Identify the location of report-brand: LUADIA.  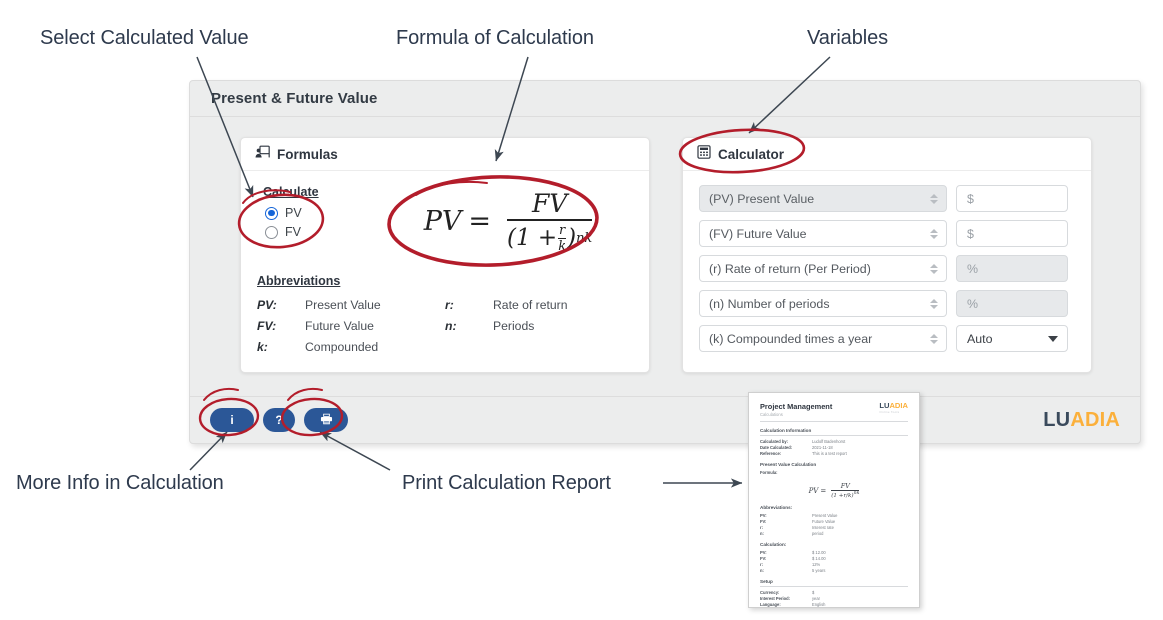
(893, 406).